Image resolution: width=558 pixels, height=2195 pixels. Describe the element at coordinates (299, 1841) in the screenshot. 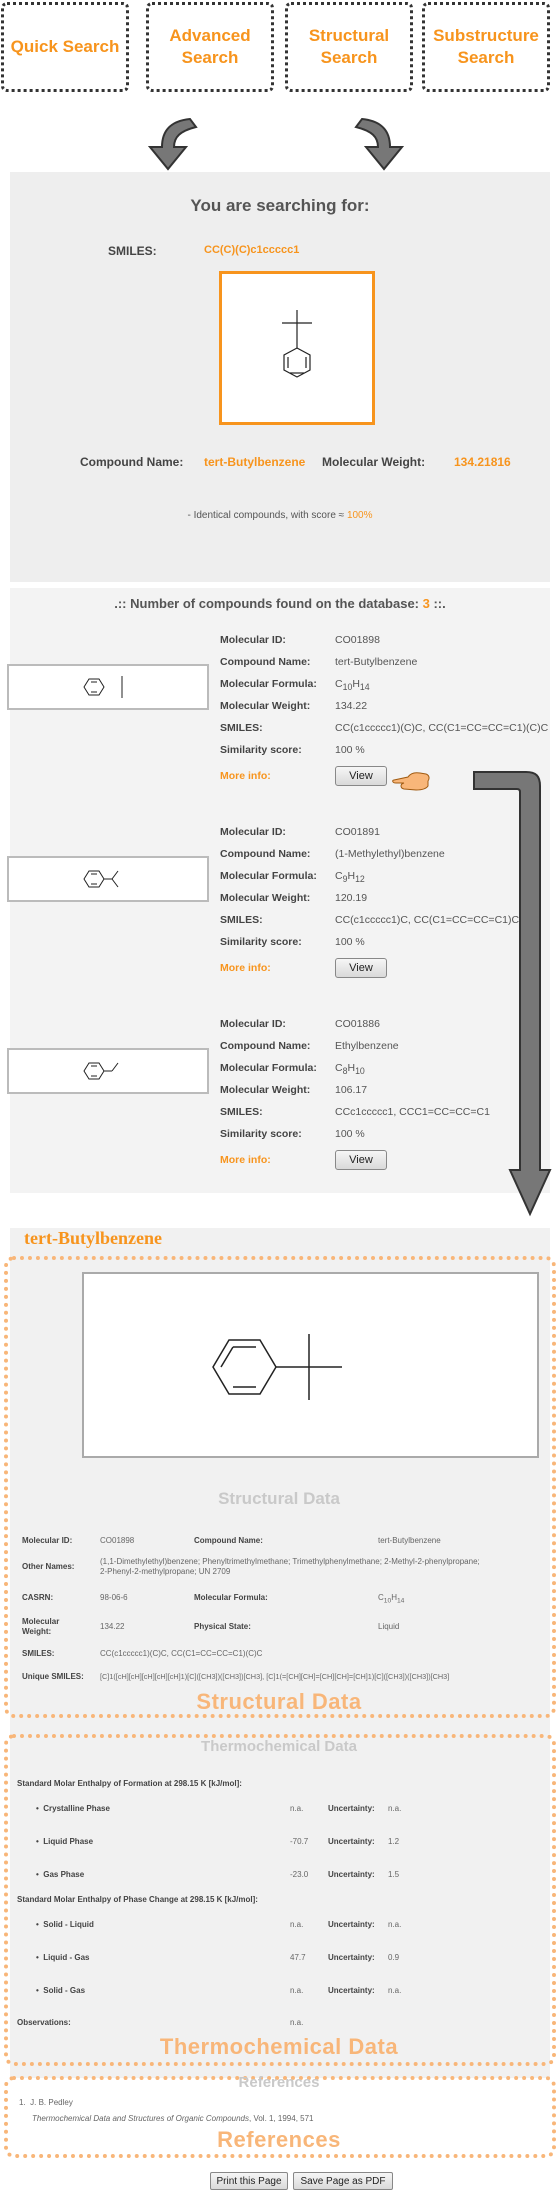

I see `phase-value: -70.7` at that location.